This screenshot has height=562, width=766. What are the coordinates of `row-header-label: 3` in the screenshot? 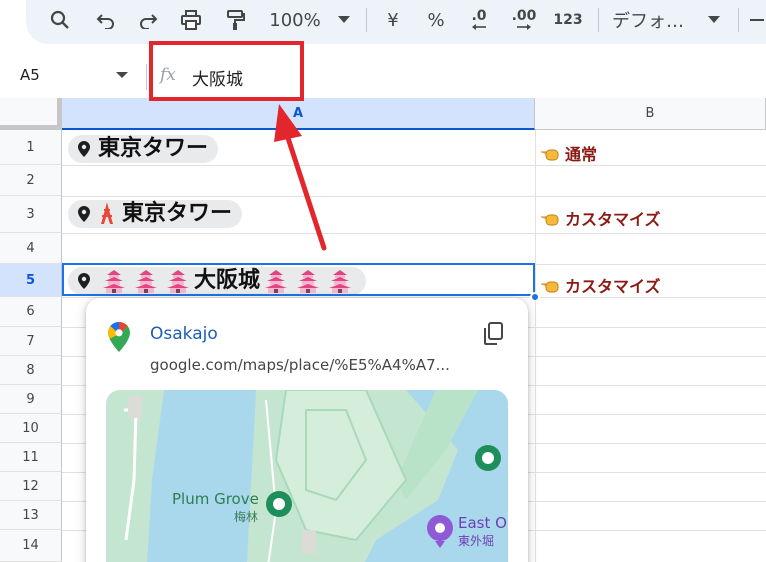 It's located at (30, 214).